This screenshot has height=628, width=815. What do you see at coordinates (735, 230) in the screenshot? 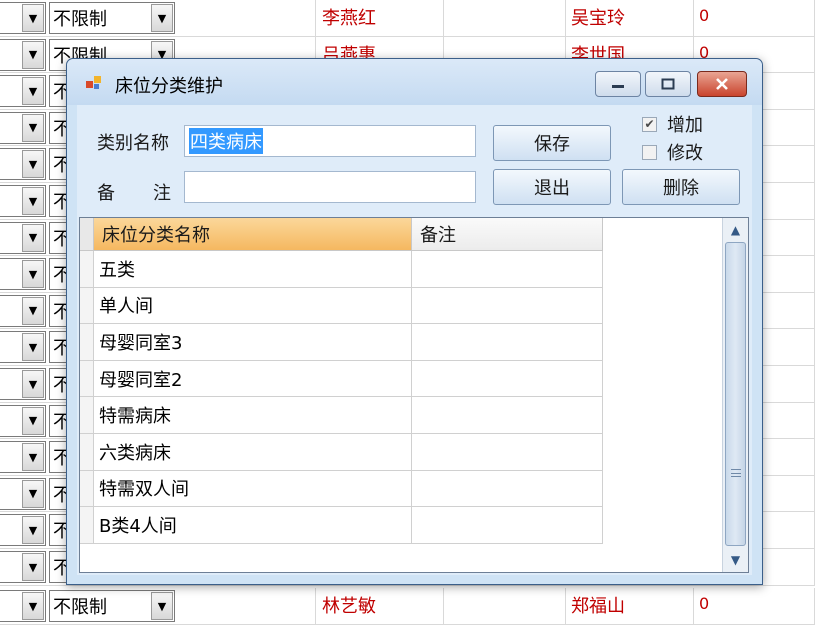
I see `scroll-up-icon: ▲` at bounding box center [735, 230].